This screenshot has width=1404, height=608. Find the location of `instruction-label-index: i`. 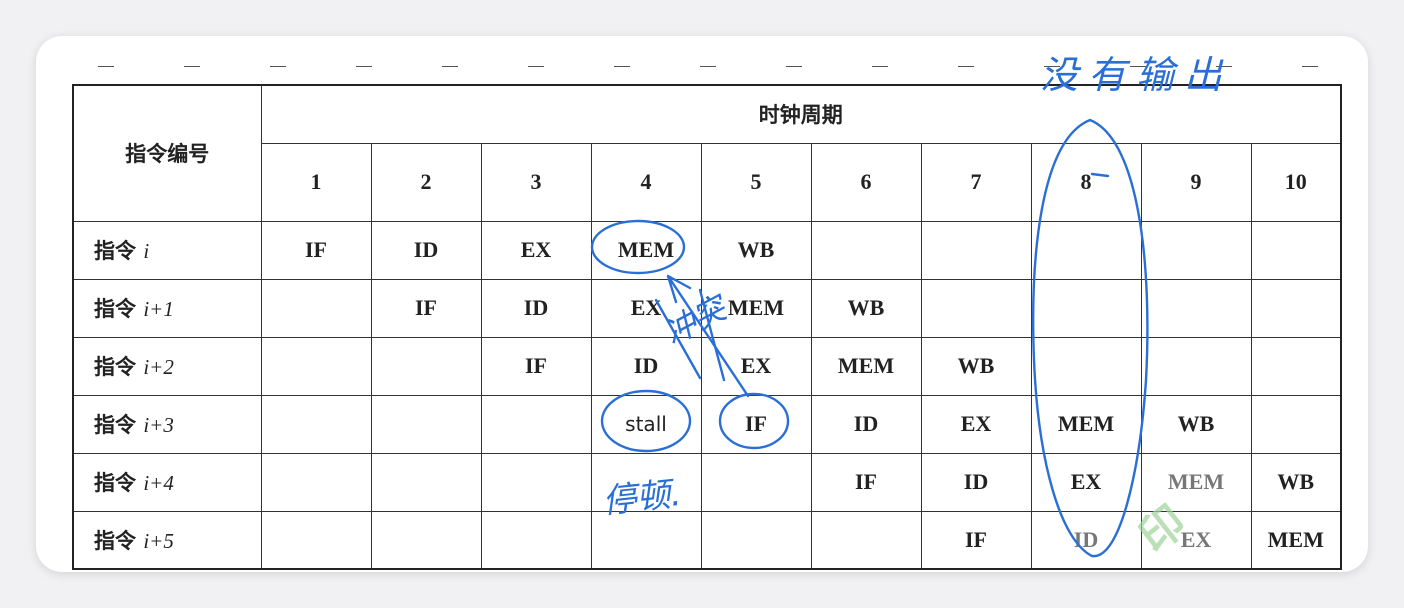

instruction-label-index: i is located at coordinates (146, 251).